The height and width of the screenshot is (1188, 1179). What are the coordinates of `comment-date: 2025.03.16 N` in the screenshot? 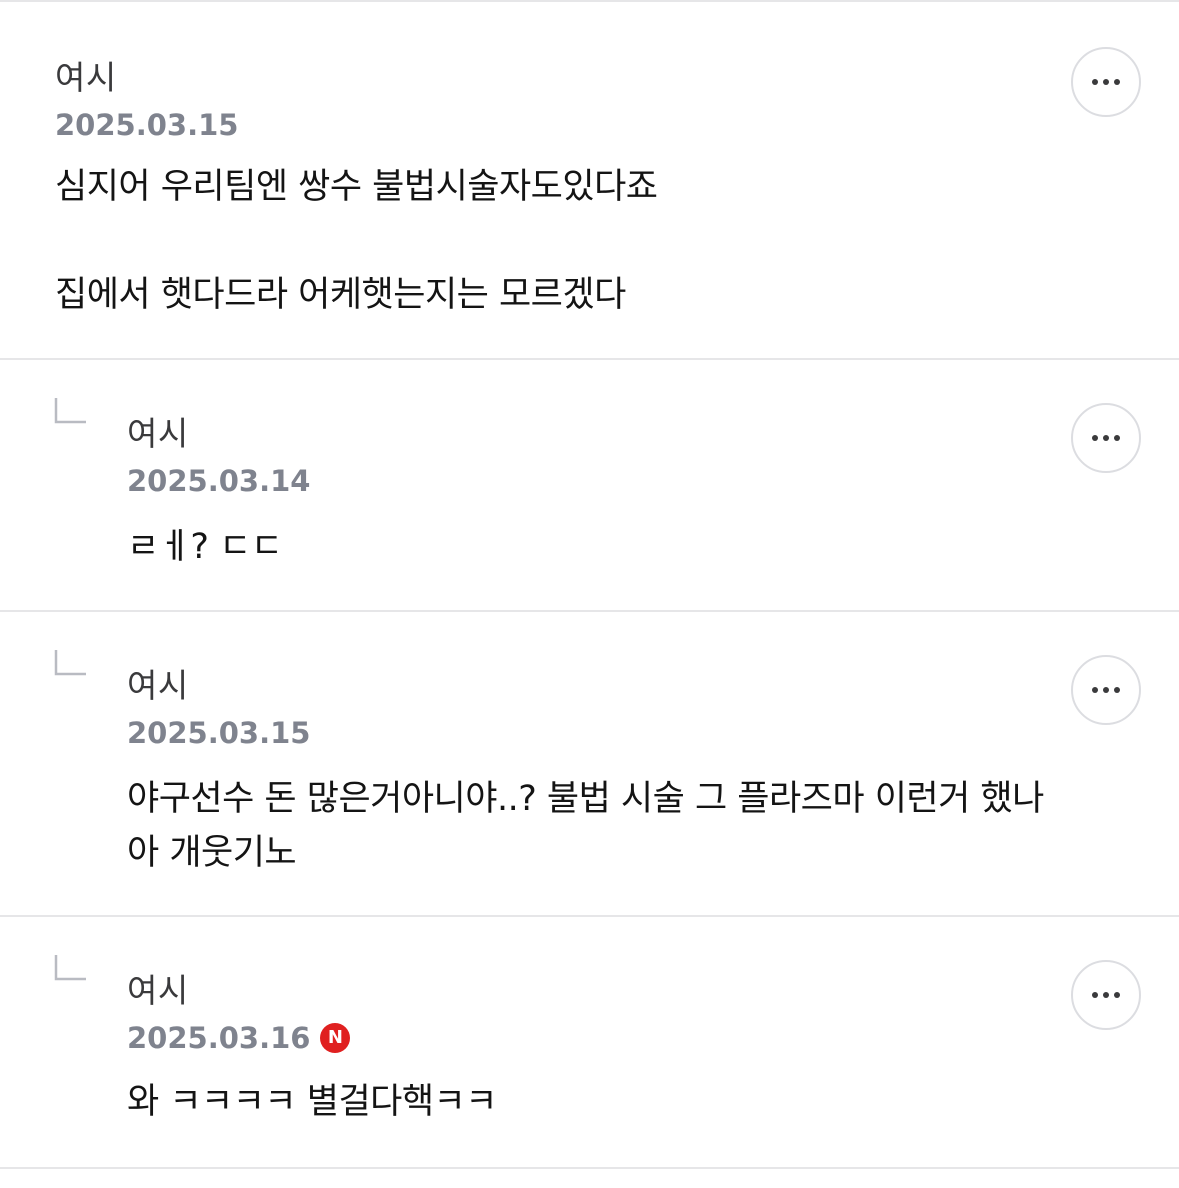 It's located at (239, 1038).